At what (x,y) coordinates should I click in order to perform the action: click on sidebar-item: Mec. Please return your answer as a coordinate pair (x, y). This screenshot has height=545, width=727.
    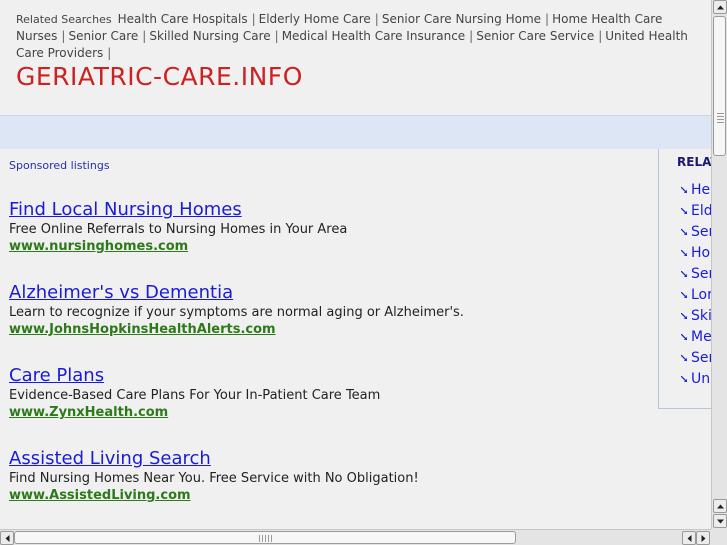
    Looking at the image, I should click on (696, 337).